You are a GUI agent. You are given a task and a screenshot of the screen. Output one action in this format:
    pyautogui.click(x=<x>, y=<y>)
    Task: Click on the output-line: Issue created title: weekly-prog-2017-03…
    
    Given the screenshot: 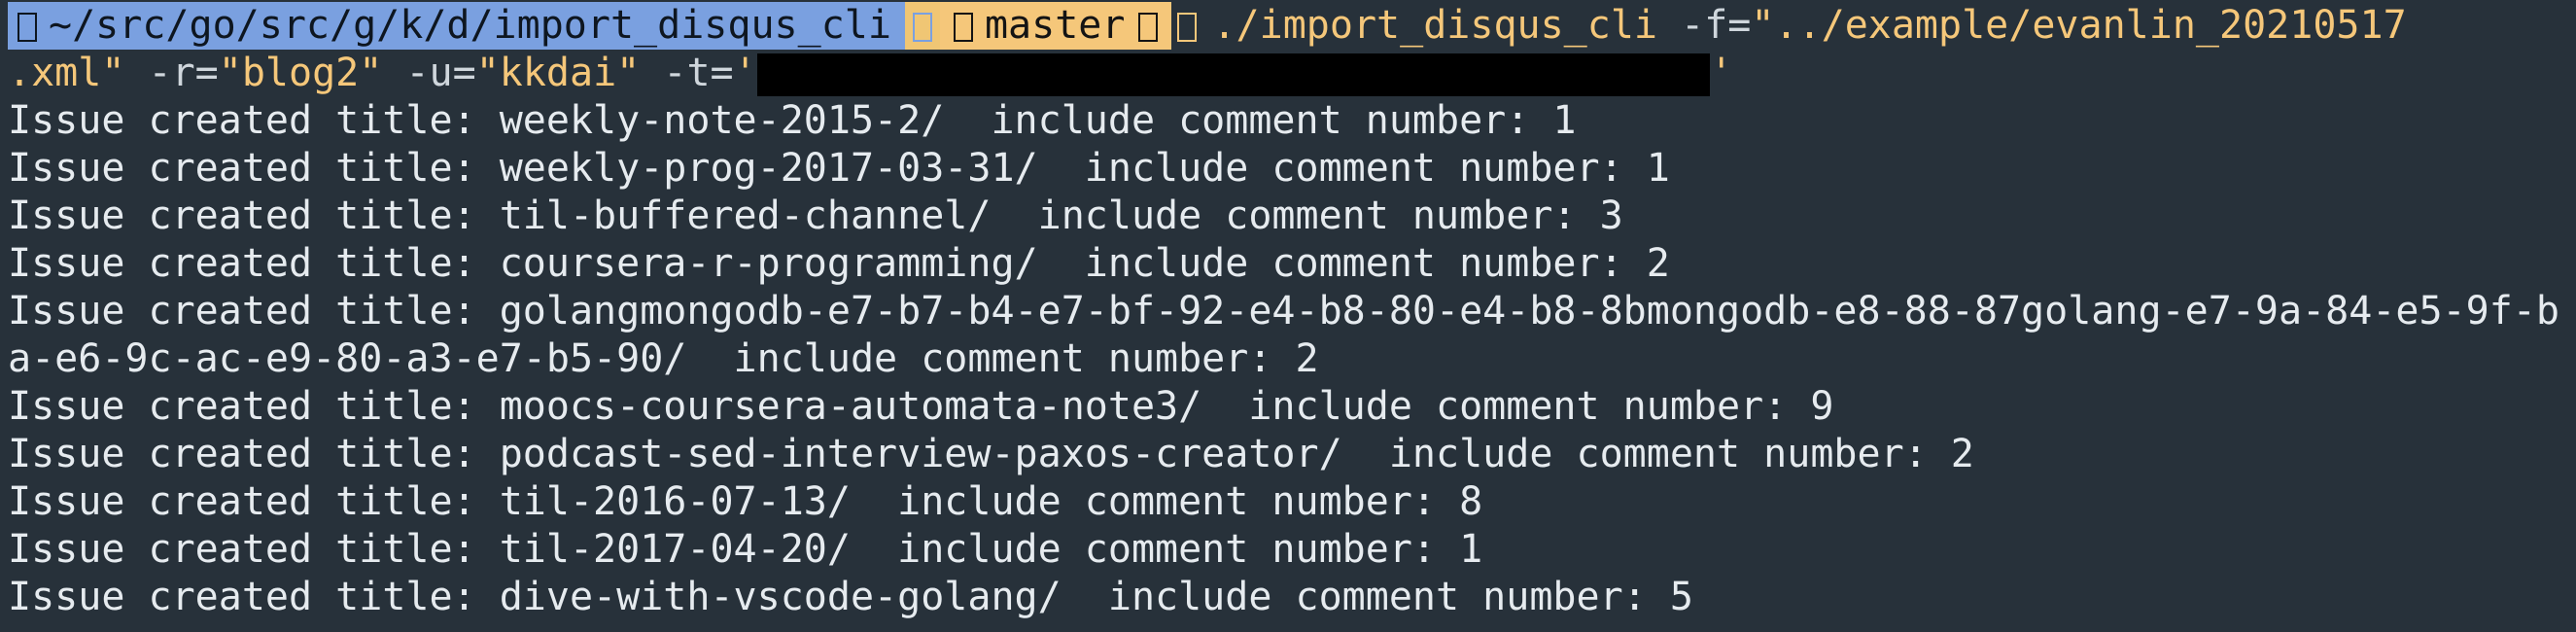 What is the action you would take?
    pyautogui.click(x=839, y=168)
    